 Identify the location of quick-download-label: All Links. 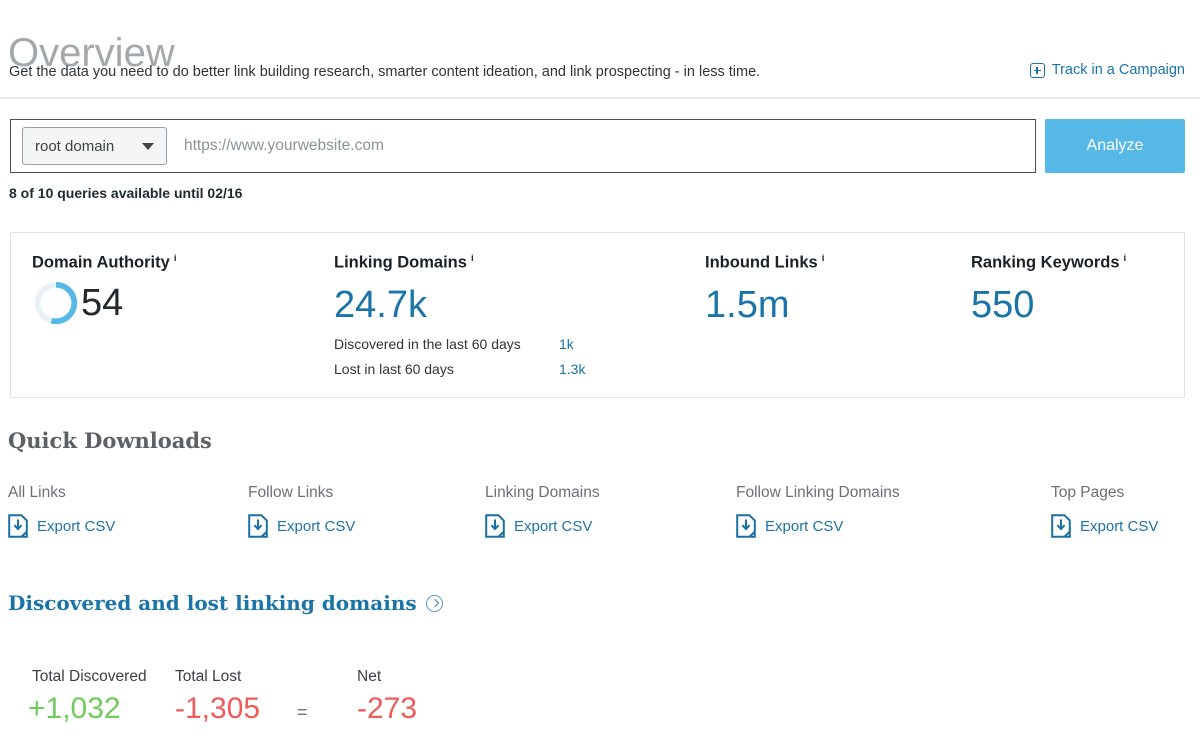
(37, 492).